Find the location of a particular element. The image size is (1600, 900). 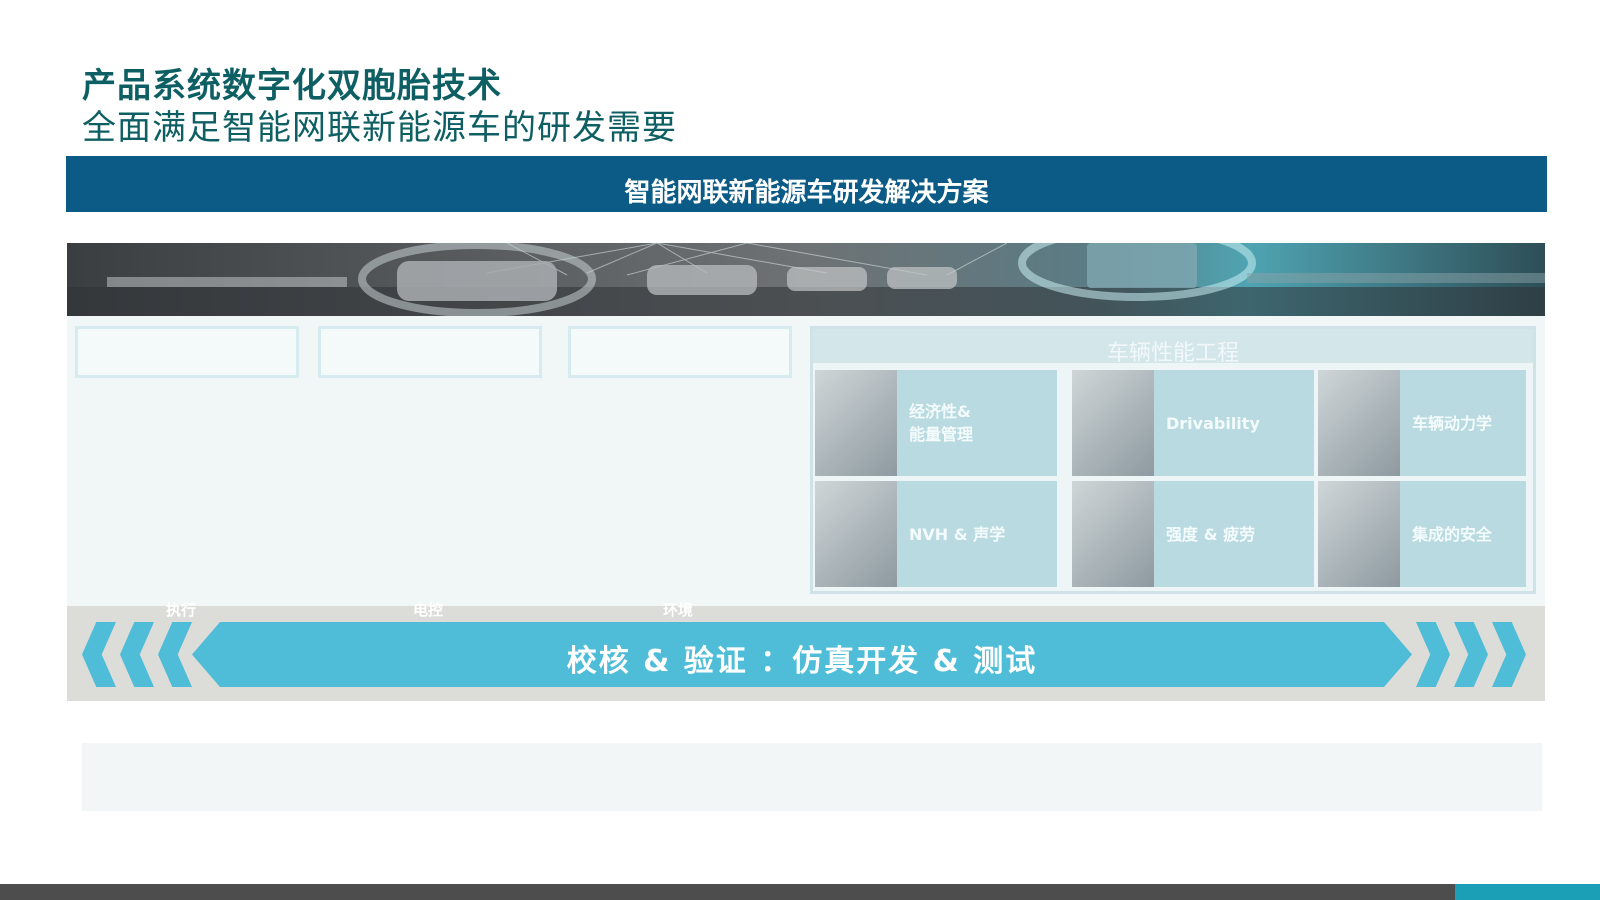

solution-banner-label: 智能网联新能源车研发解决方案 is located at coordinates (806, 193).